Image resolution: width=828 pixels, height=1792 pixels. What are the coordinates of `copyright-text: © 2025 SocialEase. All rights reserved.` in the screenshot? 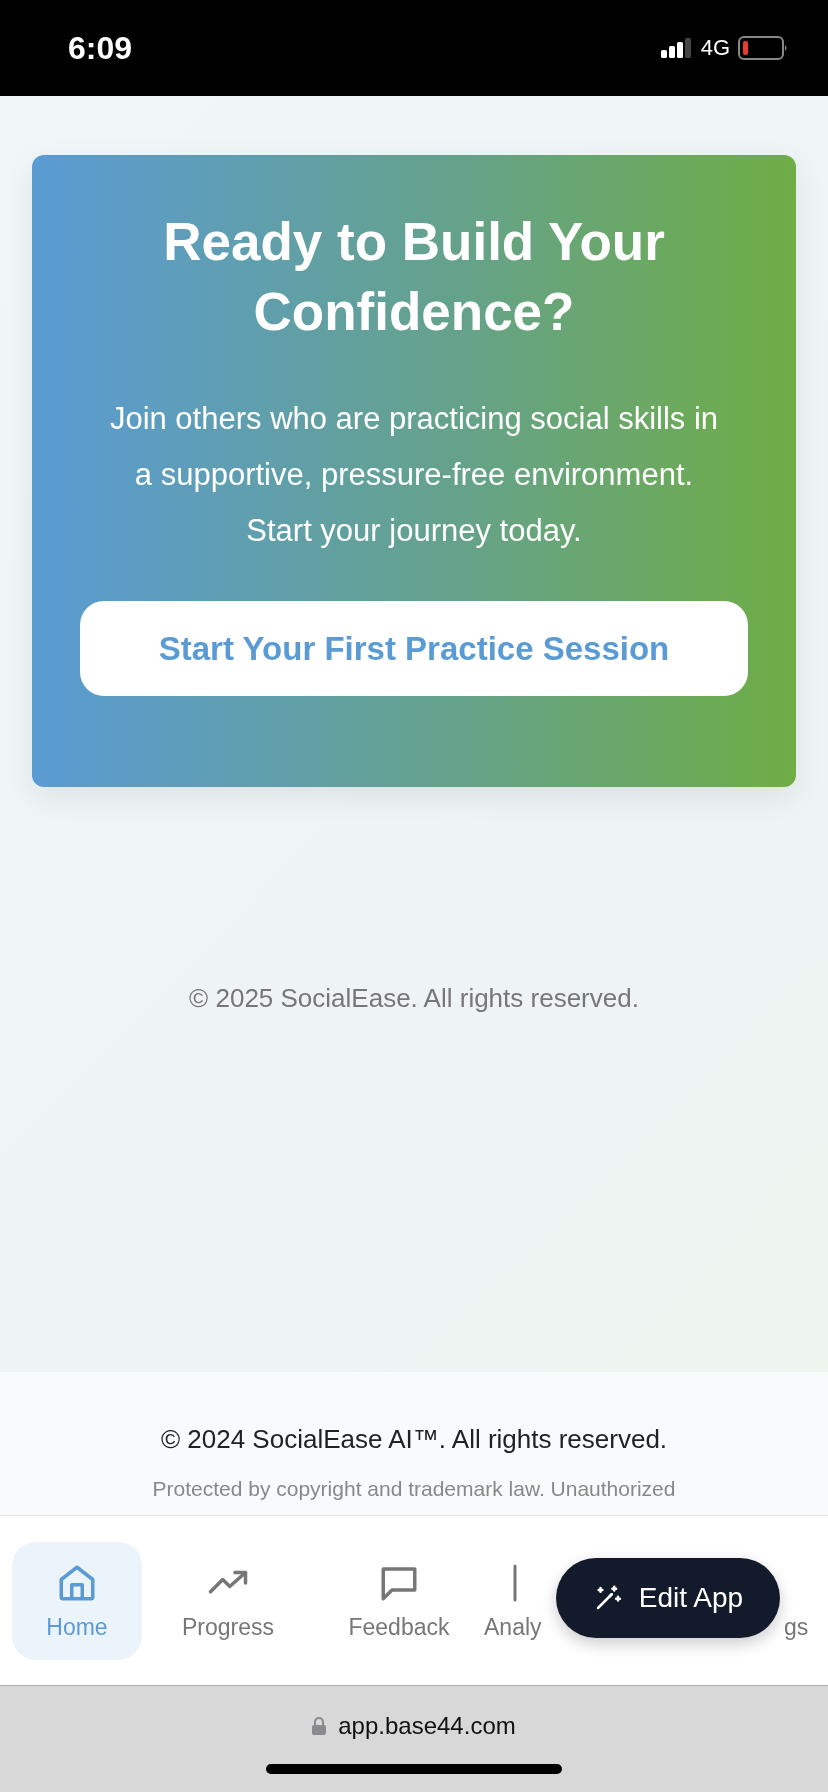 It's located at (414, 998).